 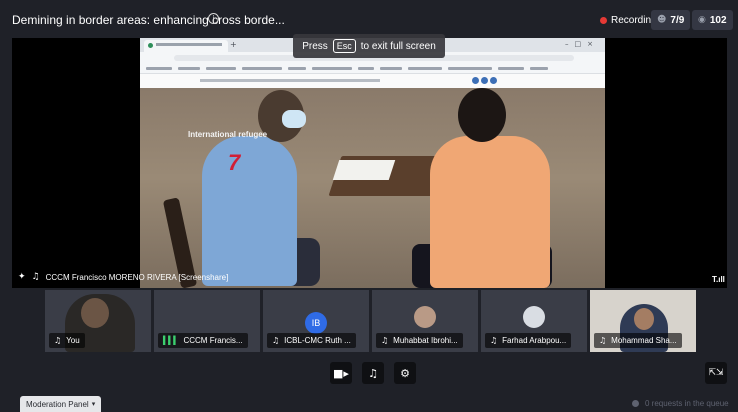 I want to click on collapse-icon: ⇱⇲, so click(x=716, y=373).